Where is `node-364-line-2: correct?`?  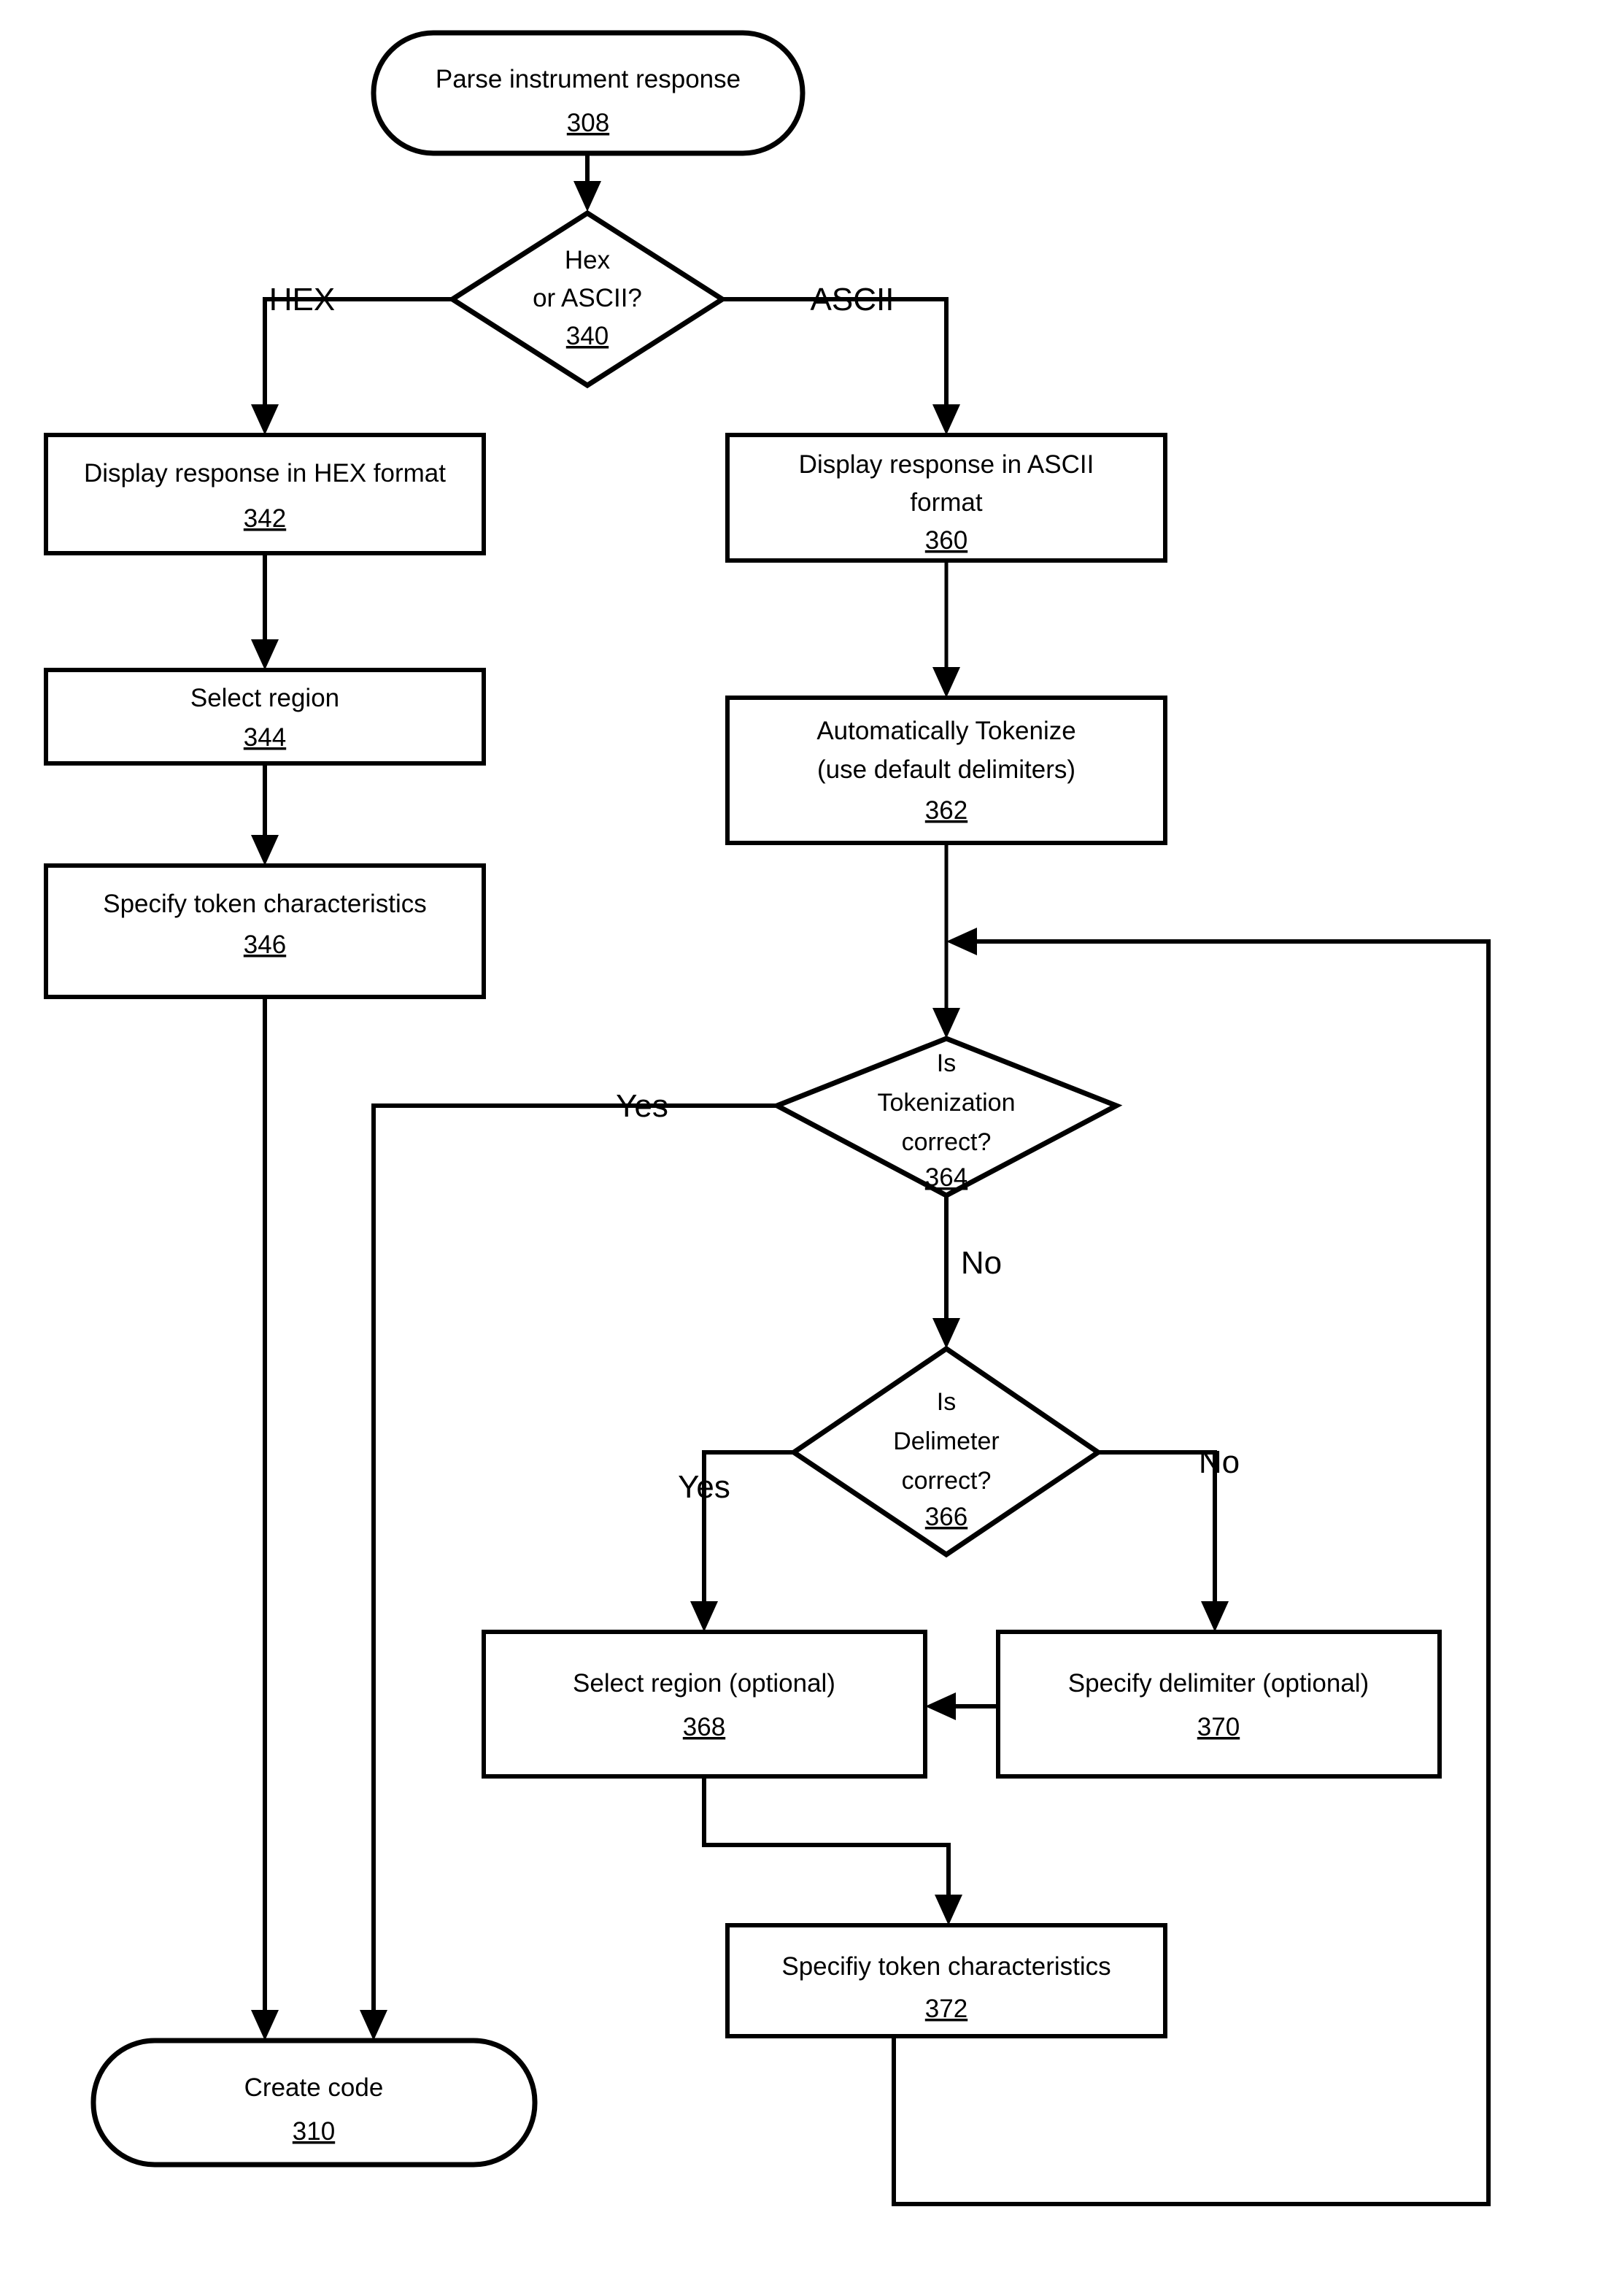
node-364-line-2: correct? is located at coordinates (947, 1142).